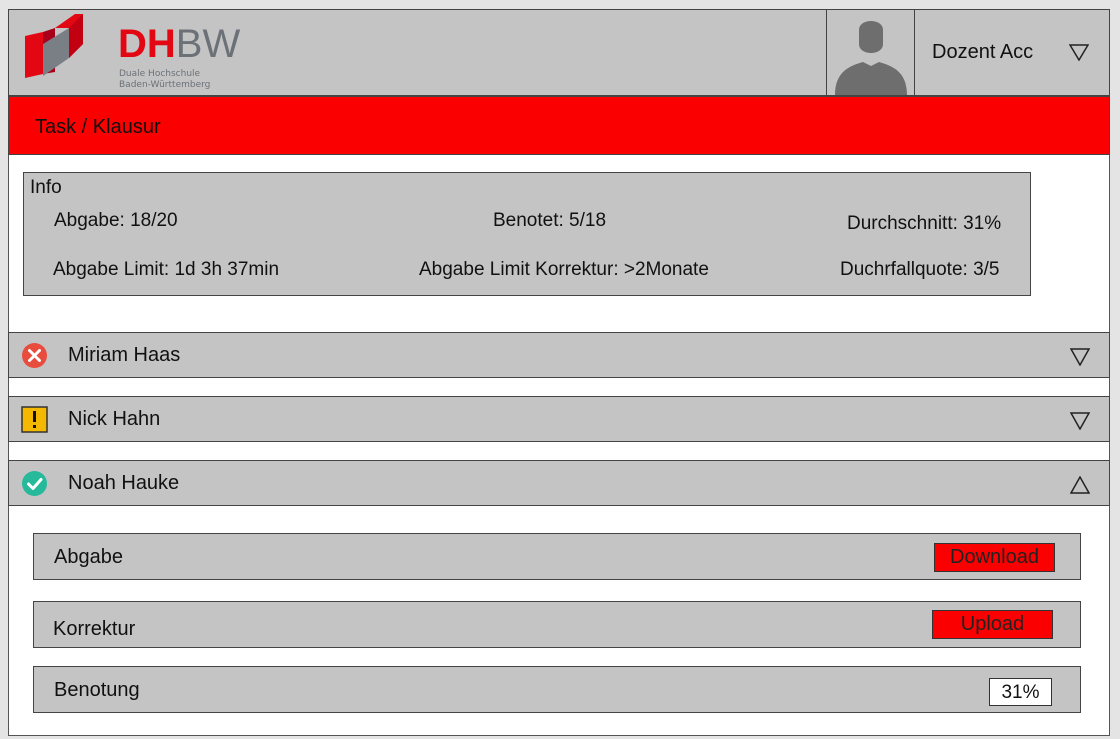 Image resolution: width=1120 pixels, height=739 pixels. Describe the element at coordinates (97, 690) in the screenshot. I see `benotung-label: Benotung` at that location.